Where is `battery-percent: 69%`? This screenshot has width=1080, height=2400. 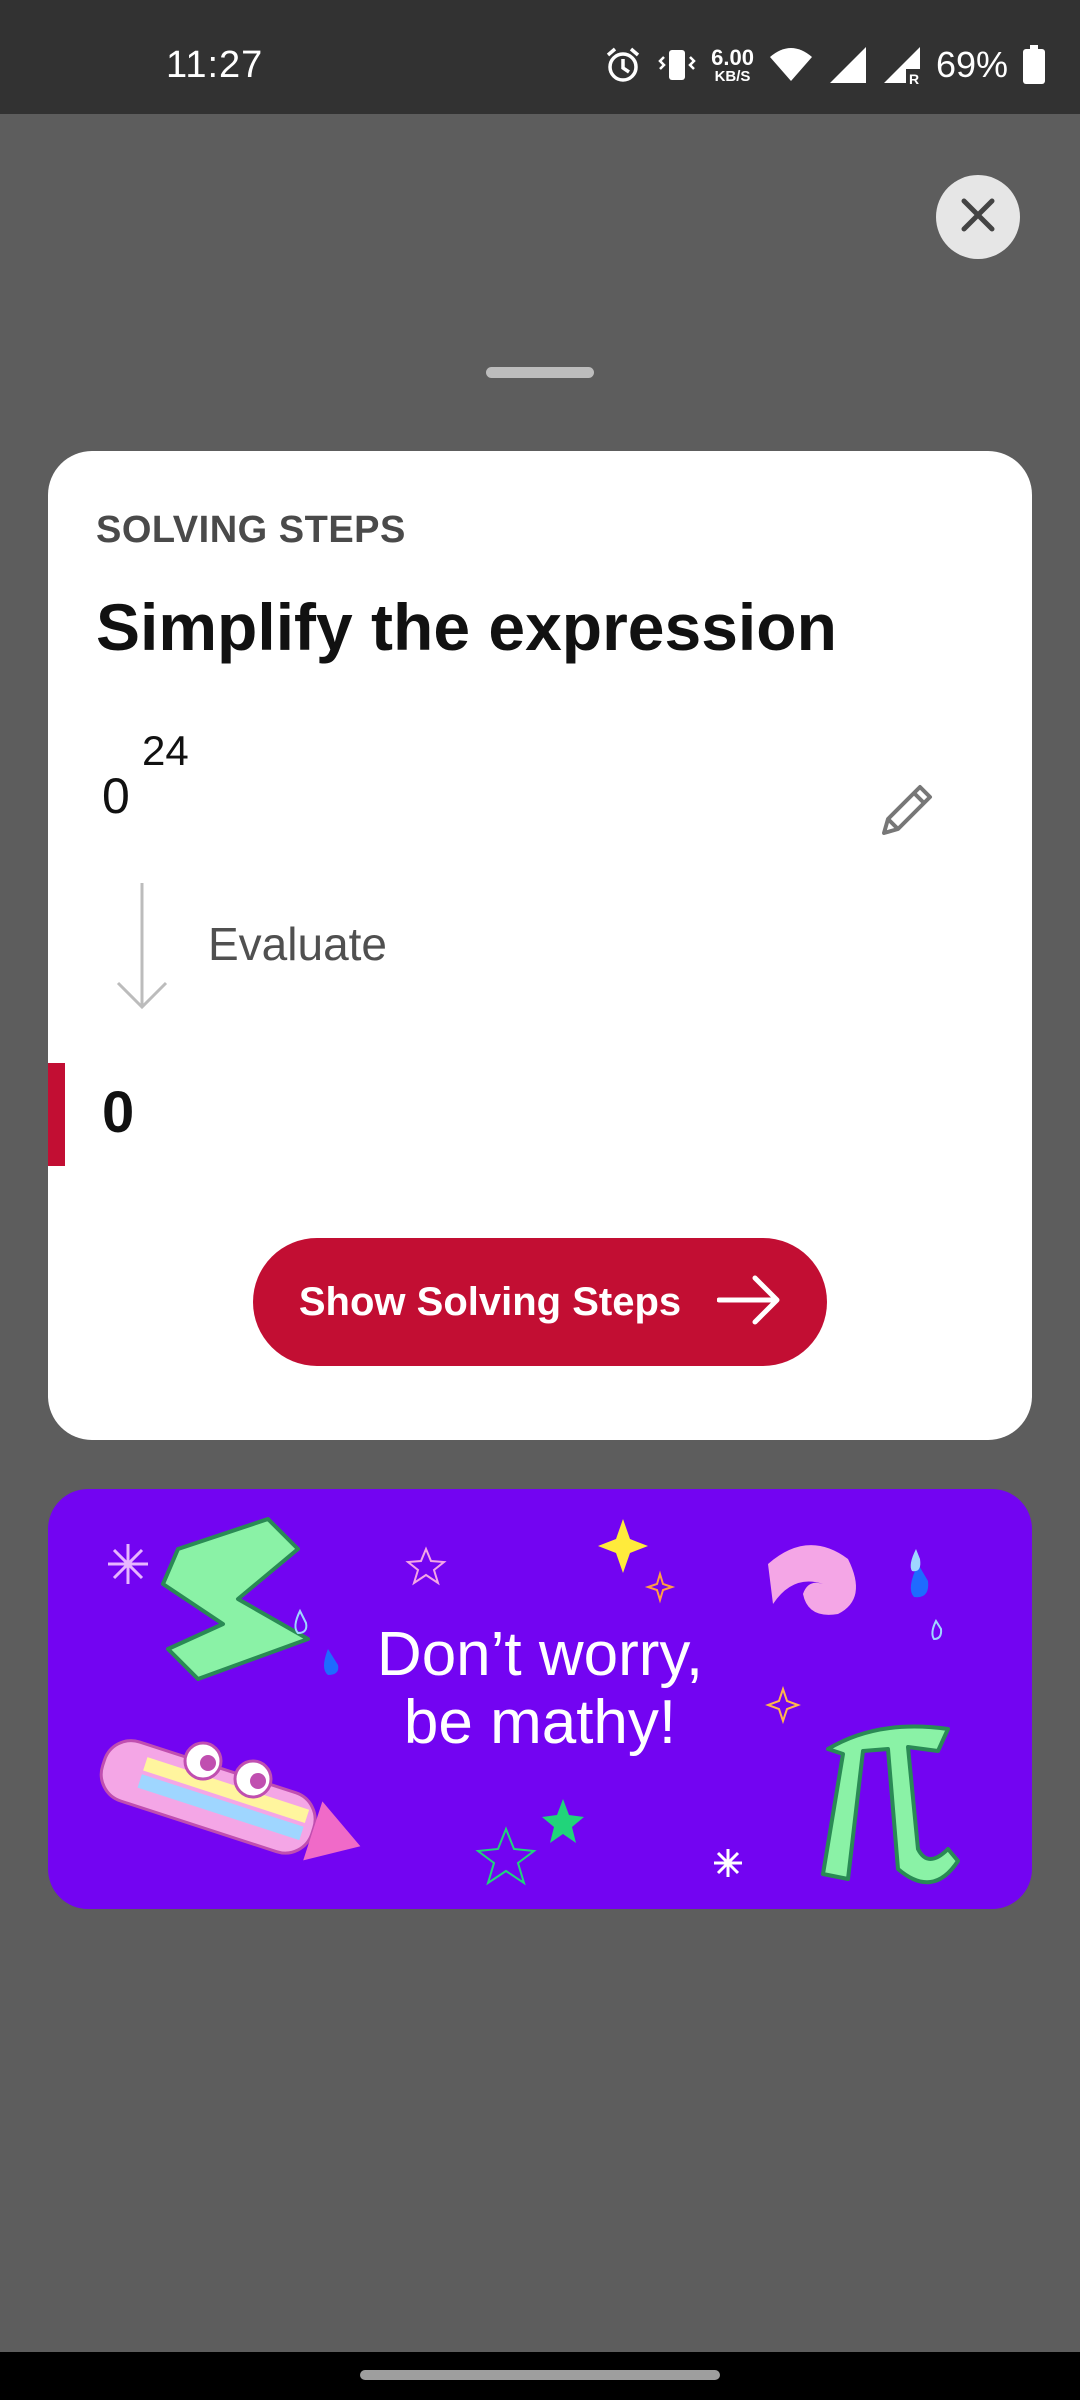 battery-percent: 69% is located at coordinates (971, 64).